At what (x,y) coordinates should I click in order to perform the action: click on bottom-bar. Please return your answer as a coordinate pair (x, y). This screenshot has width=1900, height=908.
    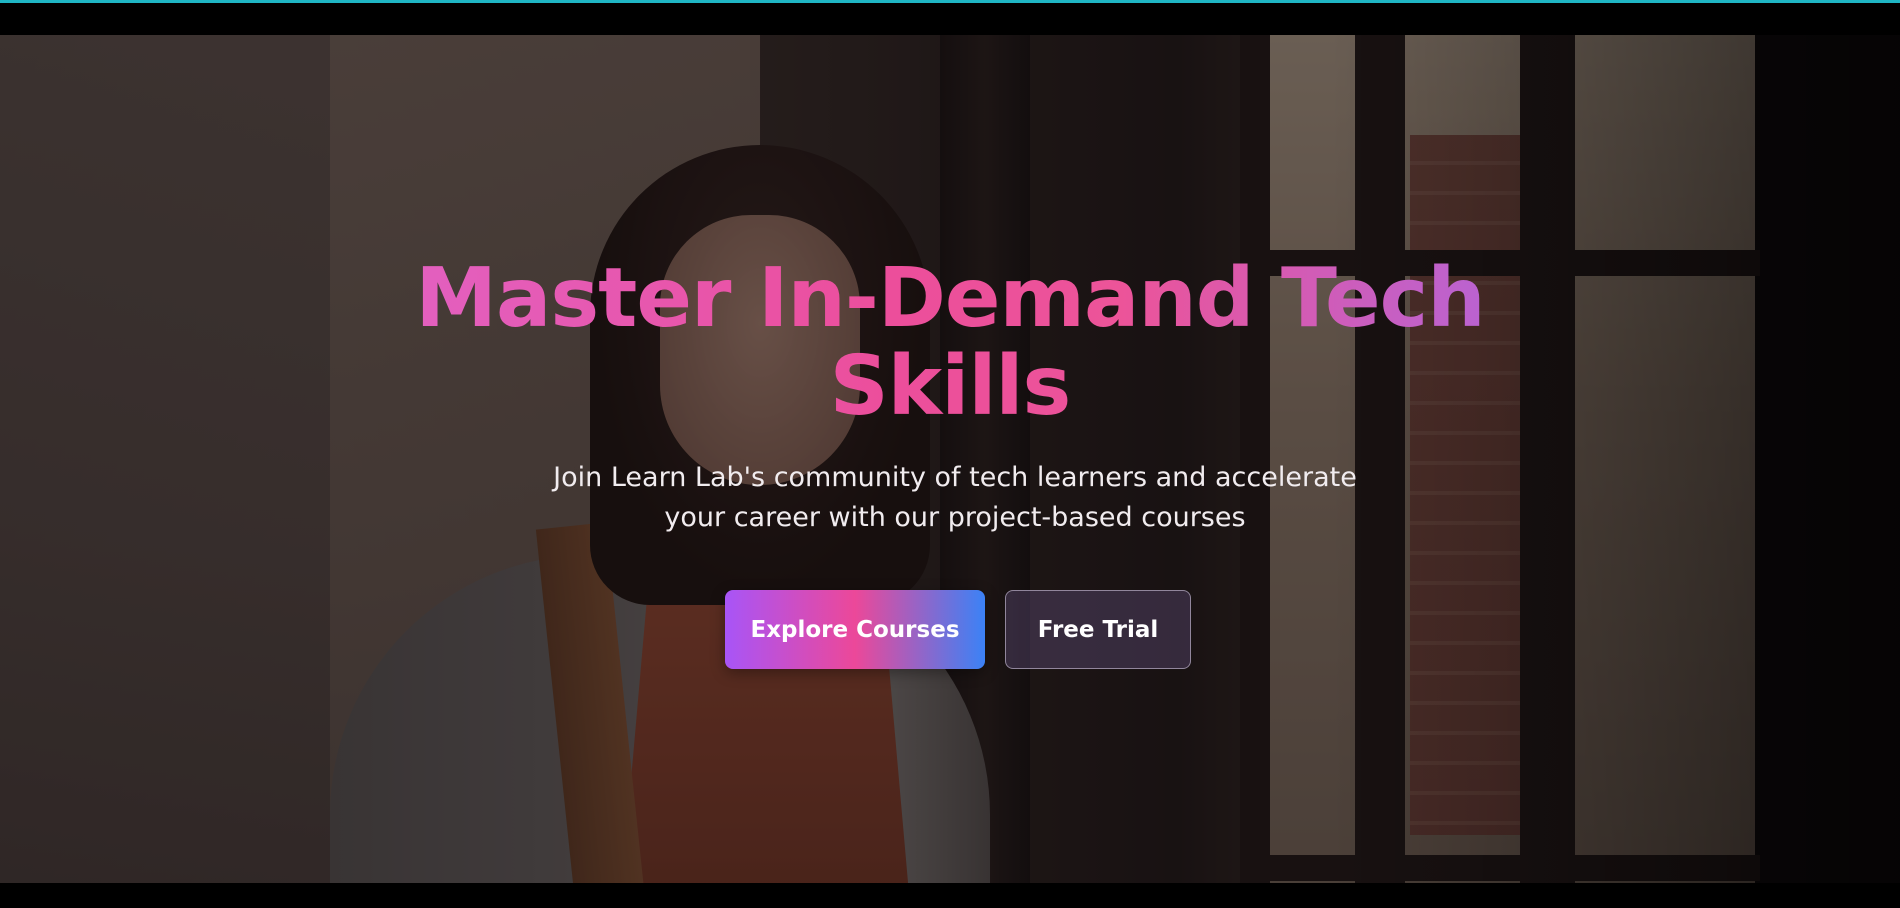
    Looking at the image, I should click on (950, 895).